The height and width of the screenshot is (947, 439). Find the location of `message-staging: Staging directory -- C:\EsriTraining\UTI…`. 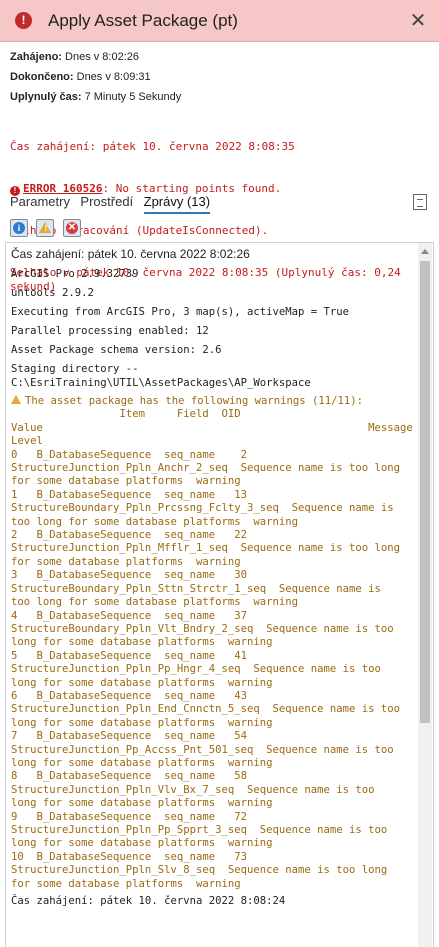

message-staging: Staging directory -- C:\EsriTraining\UTI… is located at coordinates (161, 376).